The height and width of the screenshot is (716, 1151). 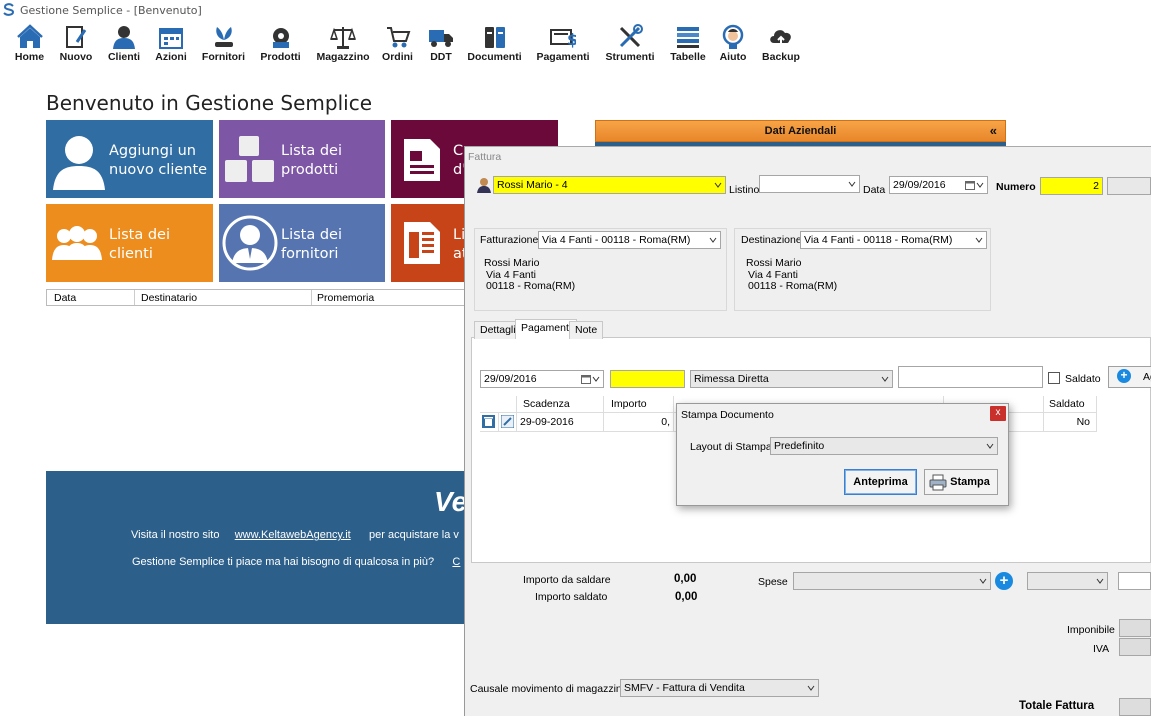 I want to click on supplier-circle-icon, so click(x=250, y=243).